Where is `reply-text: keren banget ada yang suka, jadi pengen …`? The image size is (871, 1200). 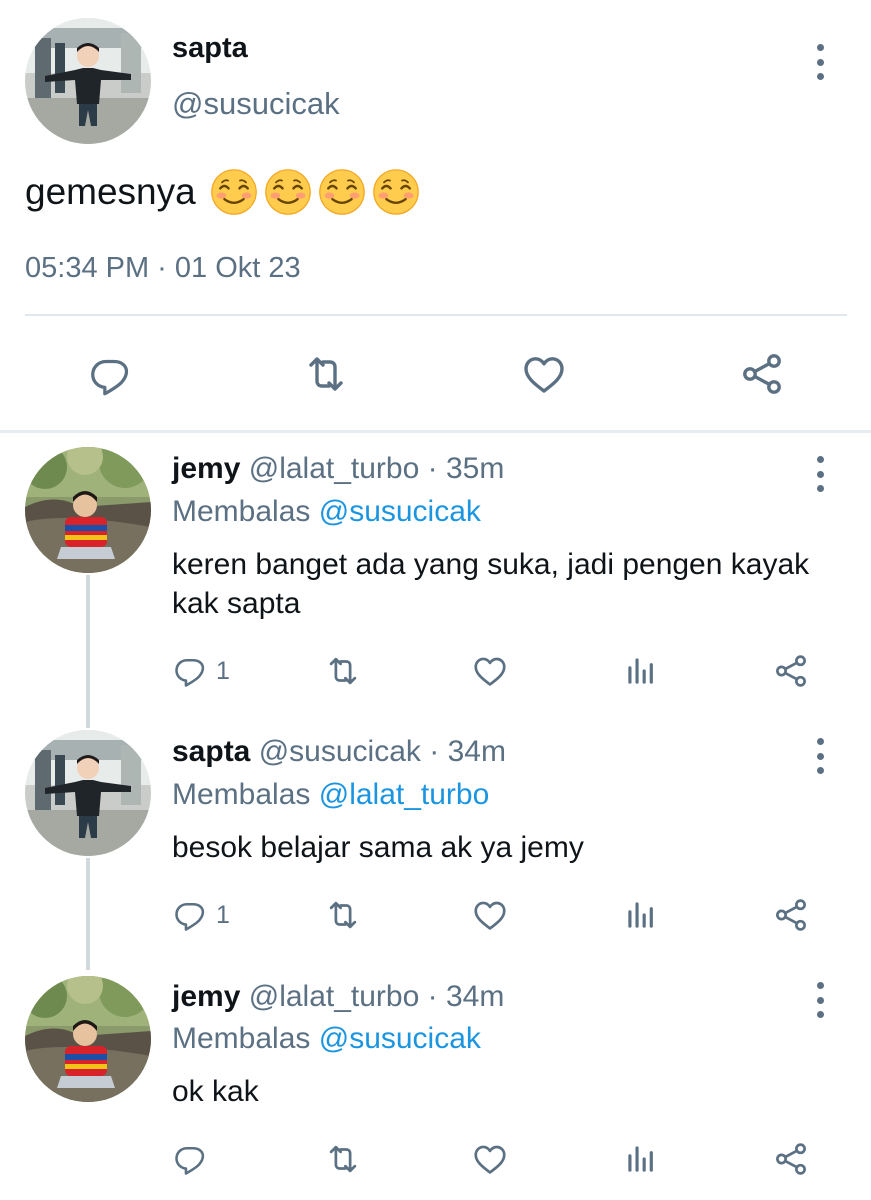 reply-text: keren banget ada yang suka, jadi pengen … is located at coordinates (491, 584).